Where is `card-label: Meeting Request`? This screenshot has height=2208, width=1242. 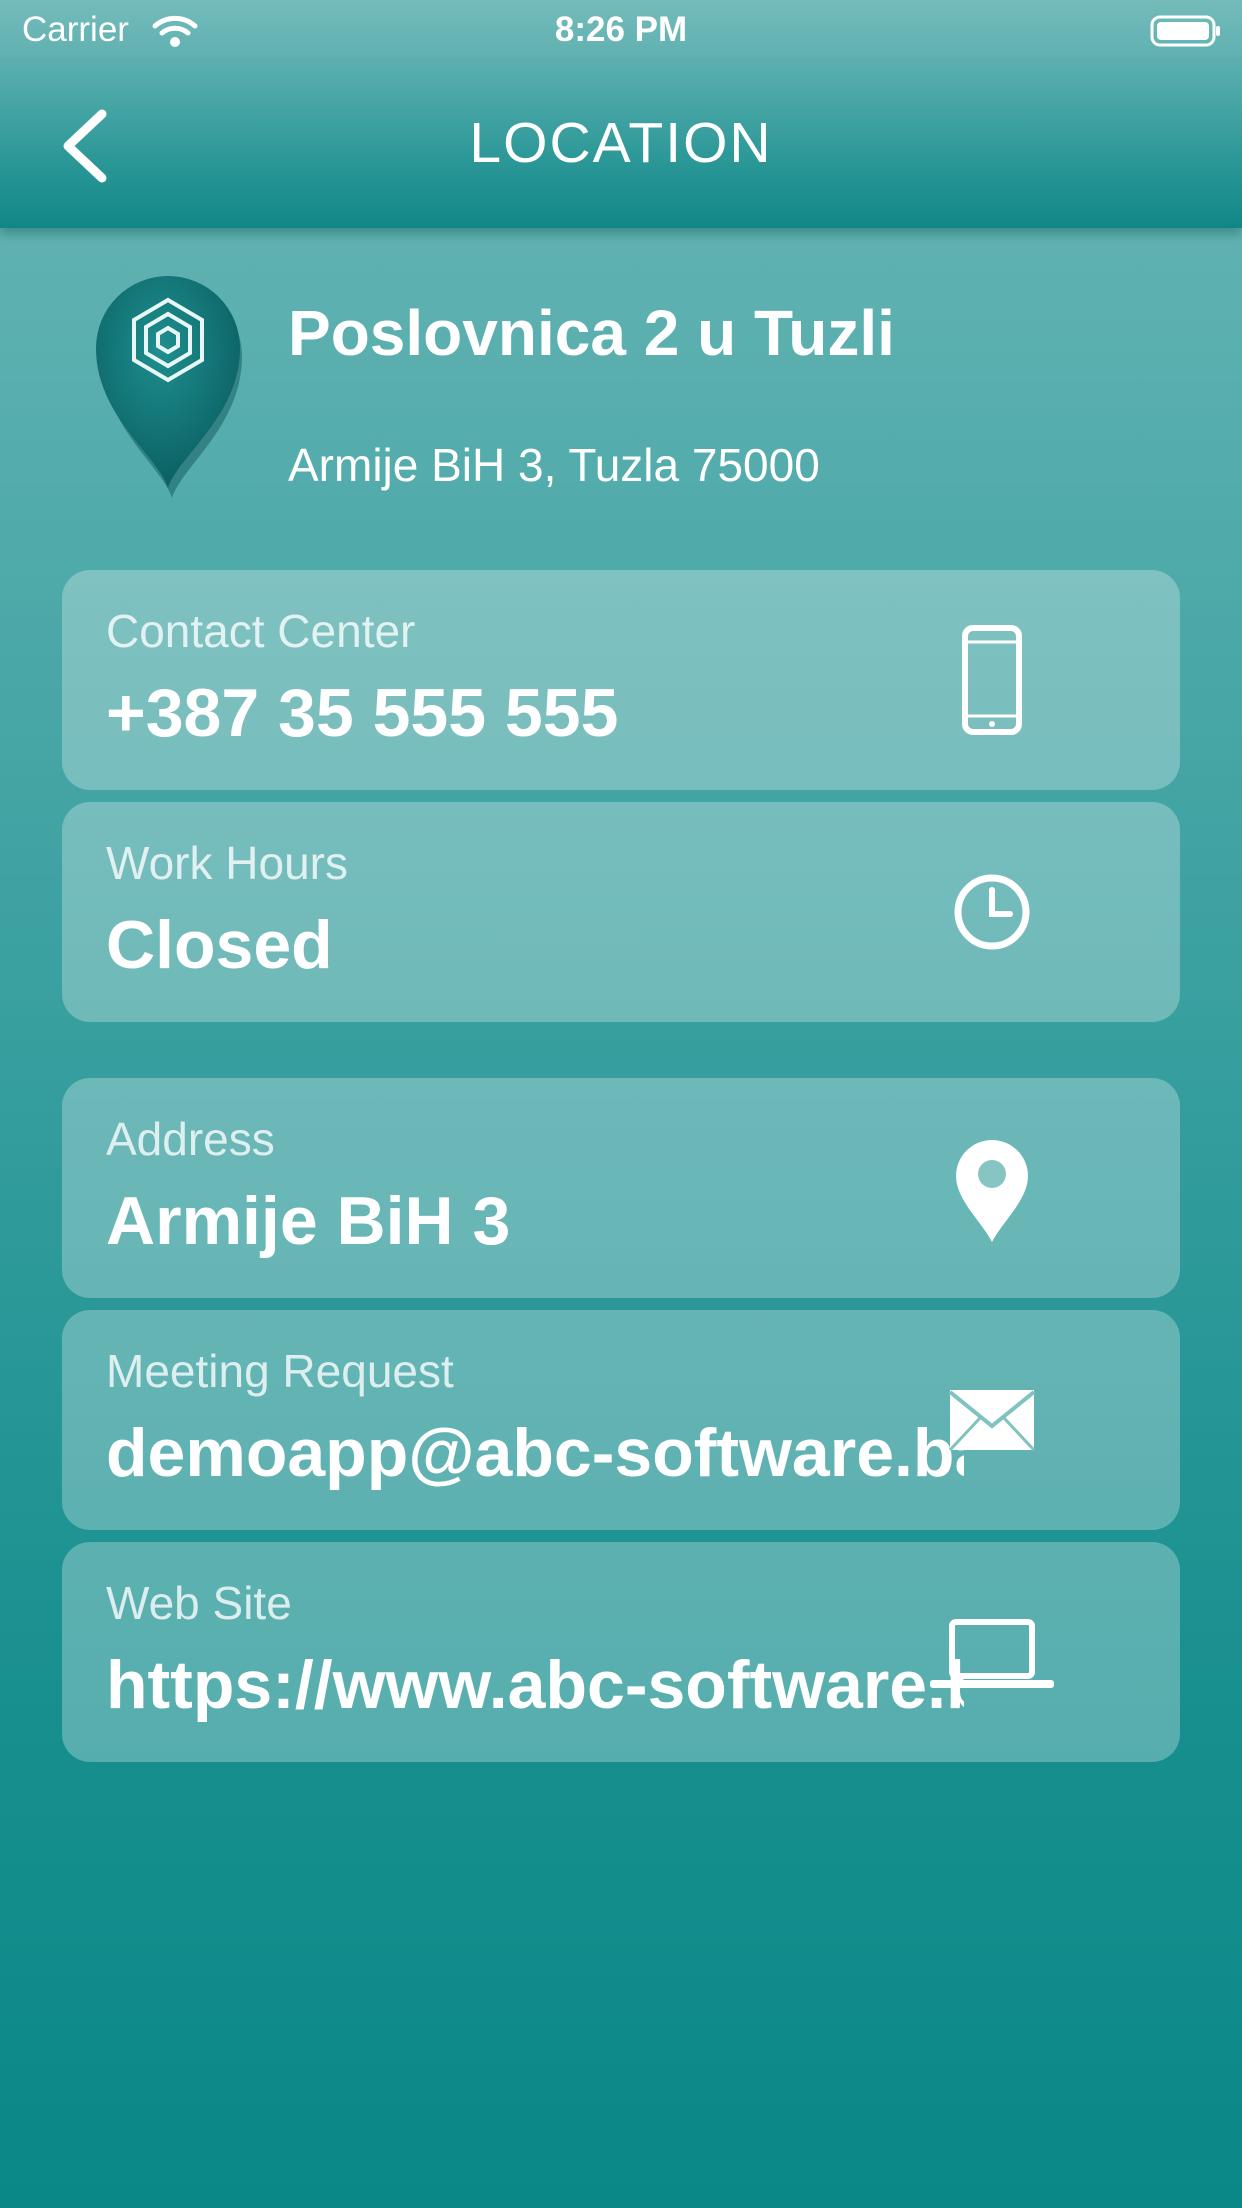
card-label: Meeting Request is located at coordinates (280, 1371).